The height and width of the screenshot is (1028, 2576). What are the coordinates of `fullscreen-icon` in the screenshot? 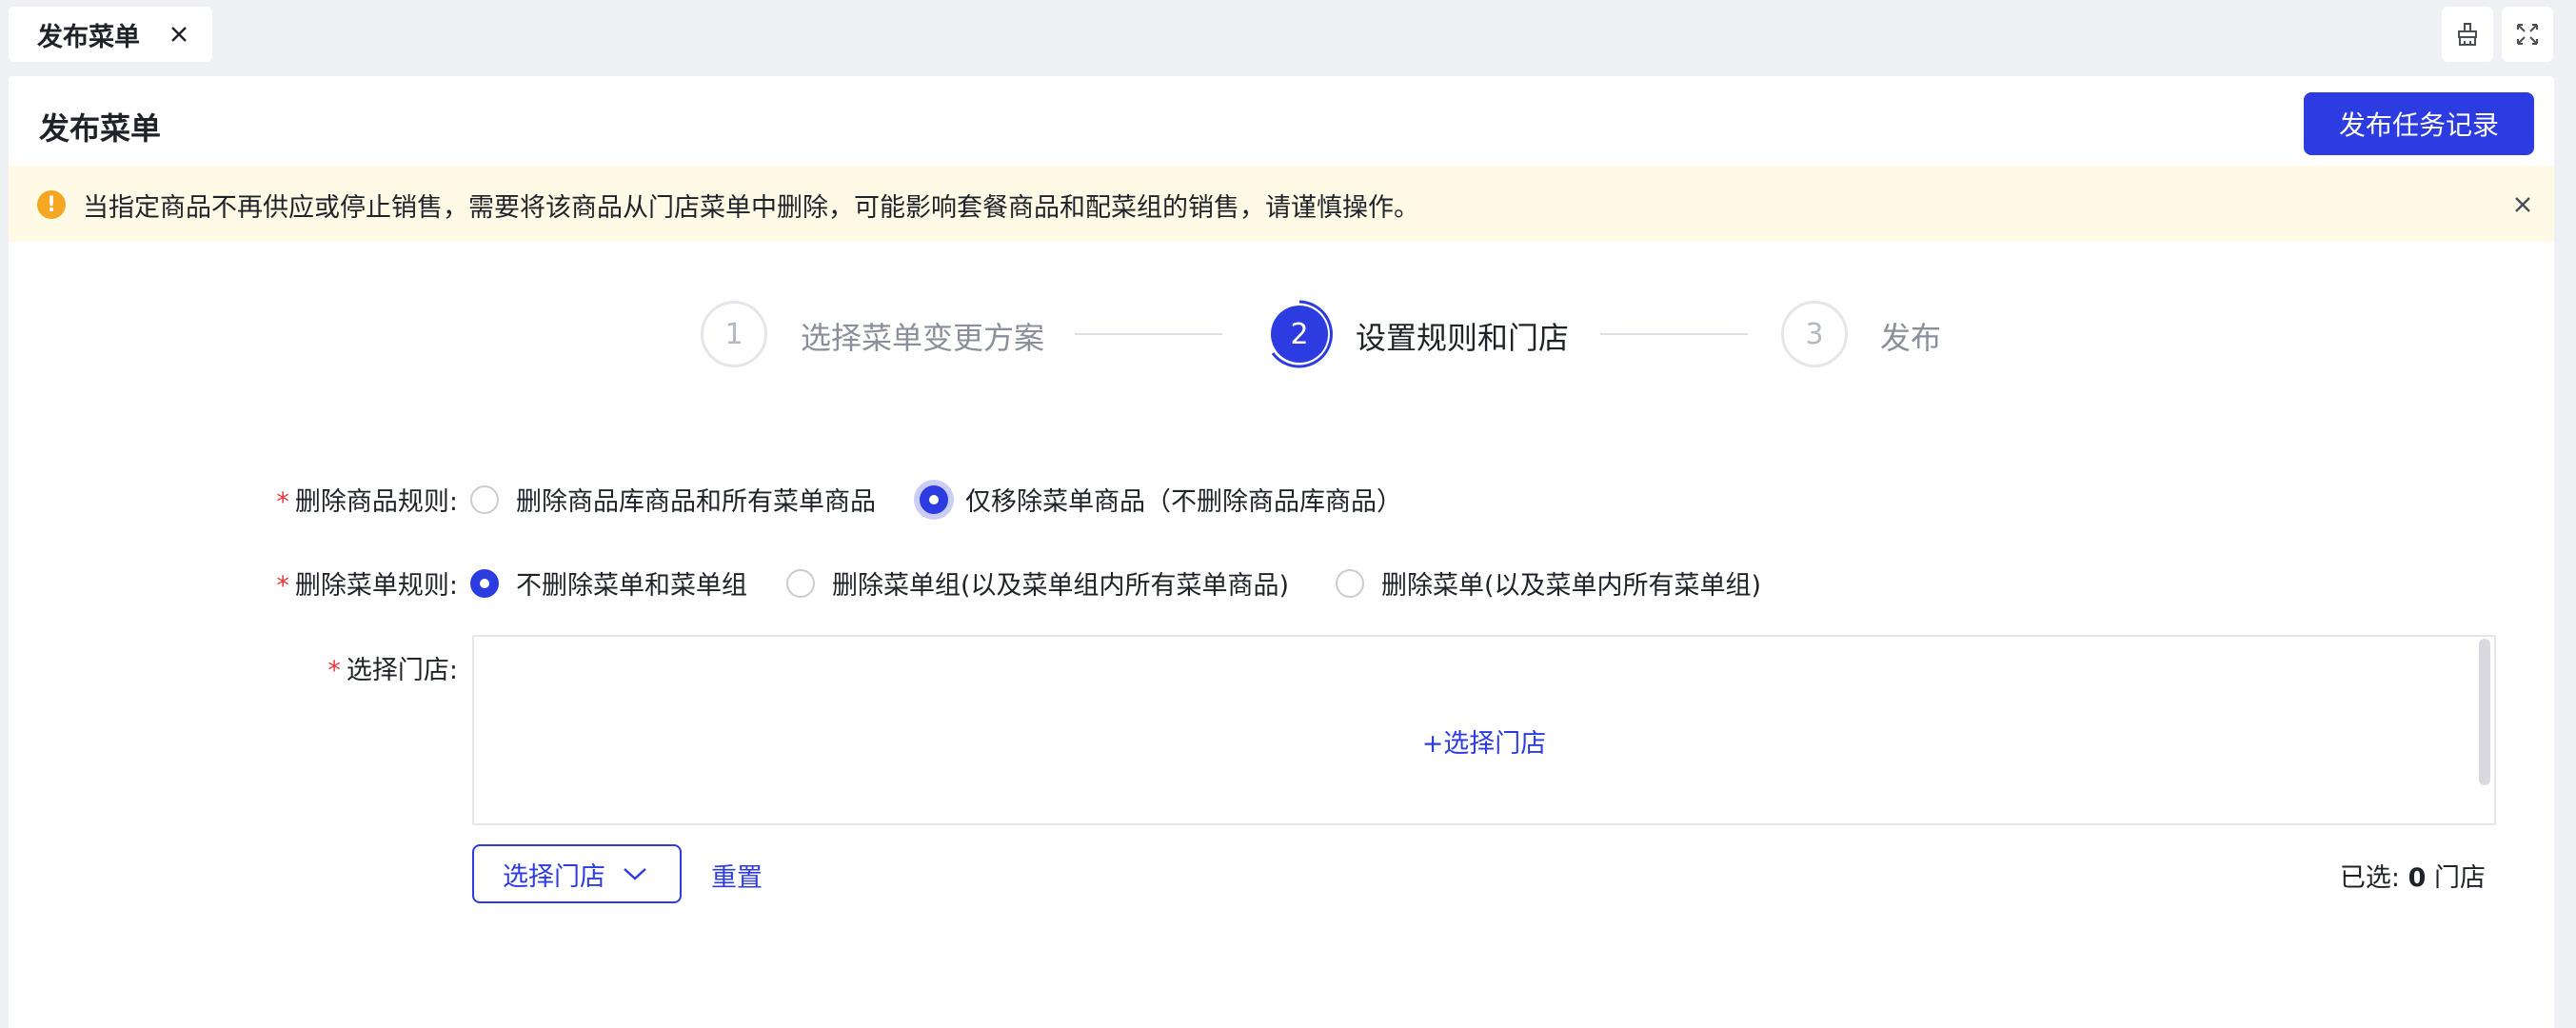 It's located at (2527, 34).